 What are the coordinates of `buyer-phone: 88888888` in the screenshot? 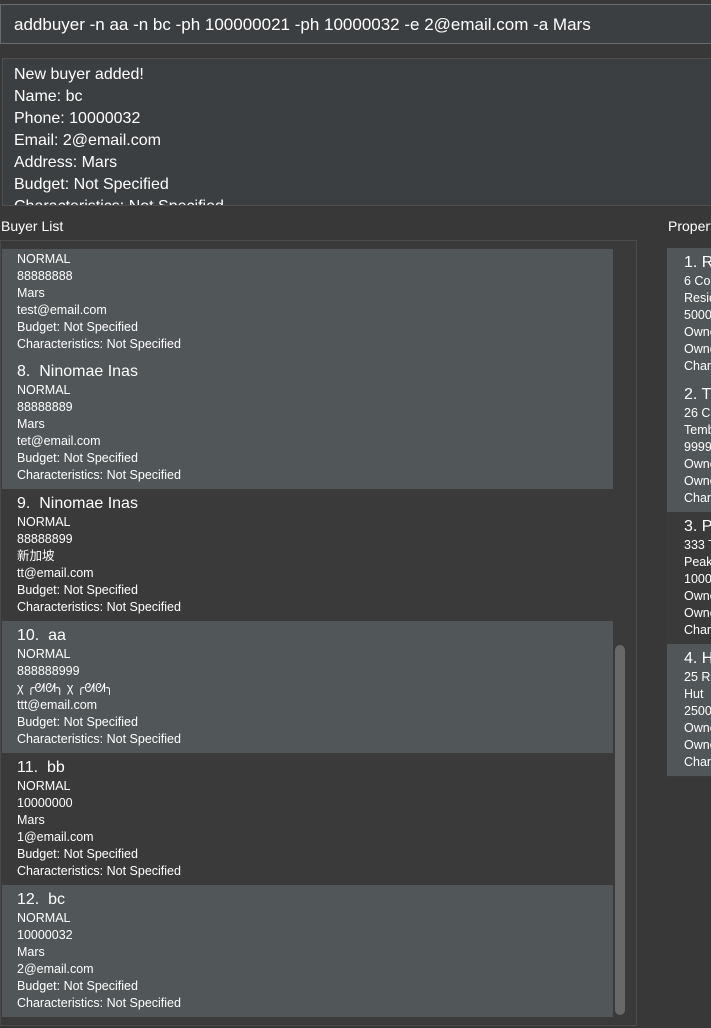 It's located at (45, 276).